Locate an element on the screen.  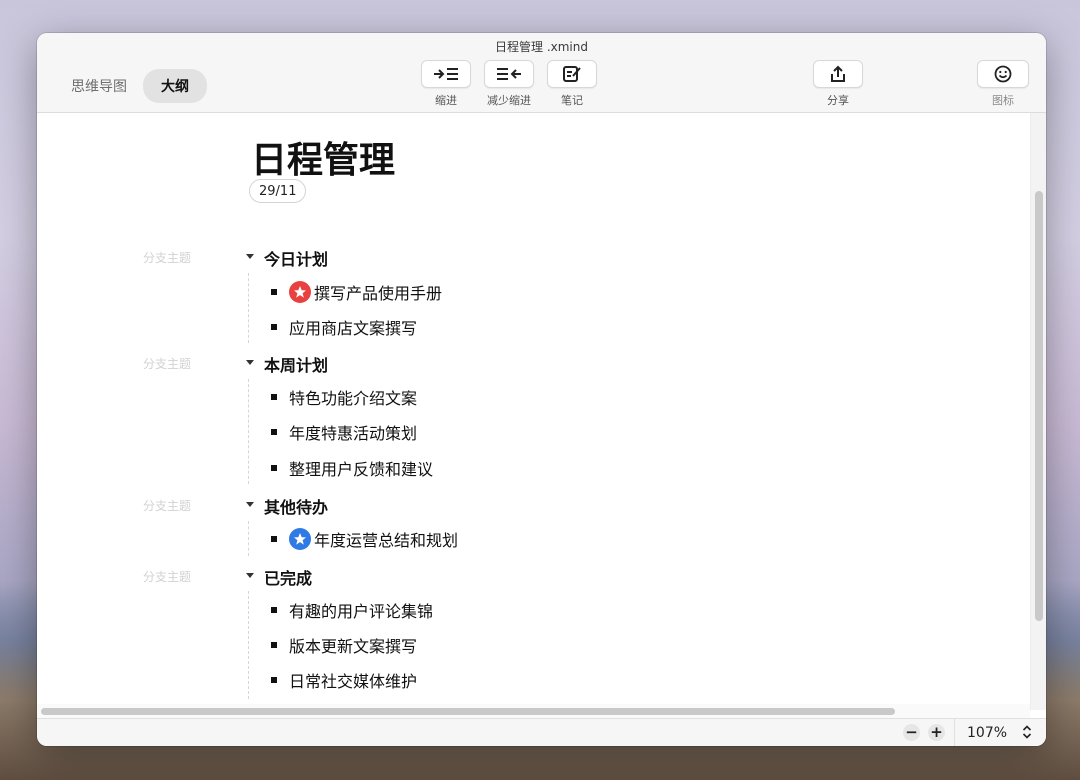
vertical-scrollbar is located at coordinates (1038, 411).